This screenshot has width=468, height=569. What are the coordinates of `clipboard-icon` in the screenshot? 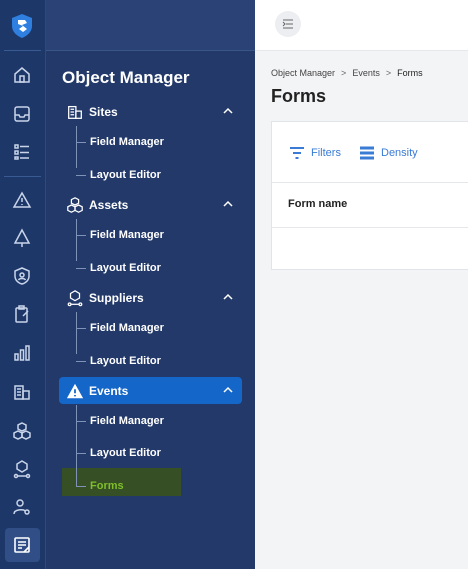 It's located at (22, 314).